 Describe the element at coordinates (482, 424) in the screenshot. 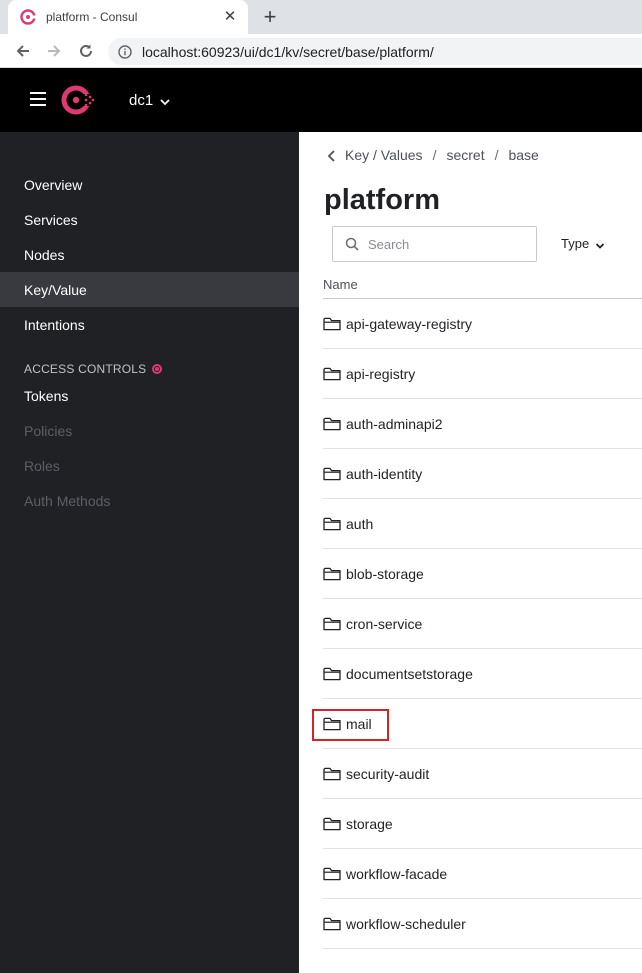

I see `table-row: auth-adminapi2` at that location.